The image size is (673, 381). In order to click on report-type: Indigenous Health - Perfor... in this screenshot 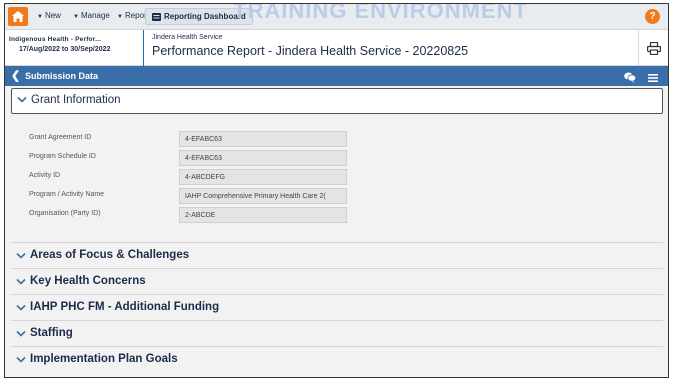, I will do `click(55, 39)`.